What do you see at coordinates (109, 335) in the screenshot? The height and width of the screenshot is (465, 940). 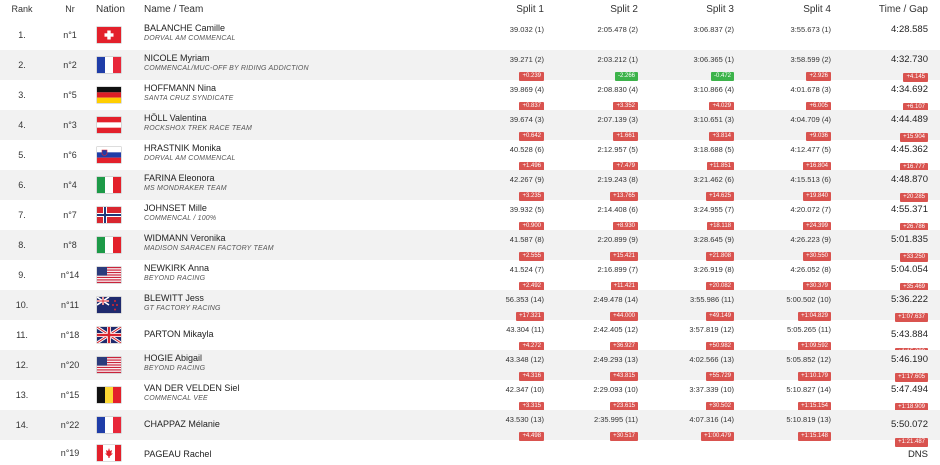 I see `flag-gbr-icon` at bounding box center [109, 335].